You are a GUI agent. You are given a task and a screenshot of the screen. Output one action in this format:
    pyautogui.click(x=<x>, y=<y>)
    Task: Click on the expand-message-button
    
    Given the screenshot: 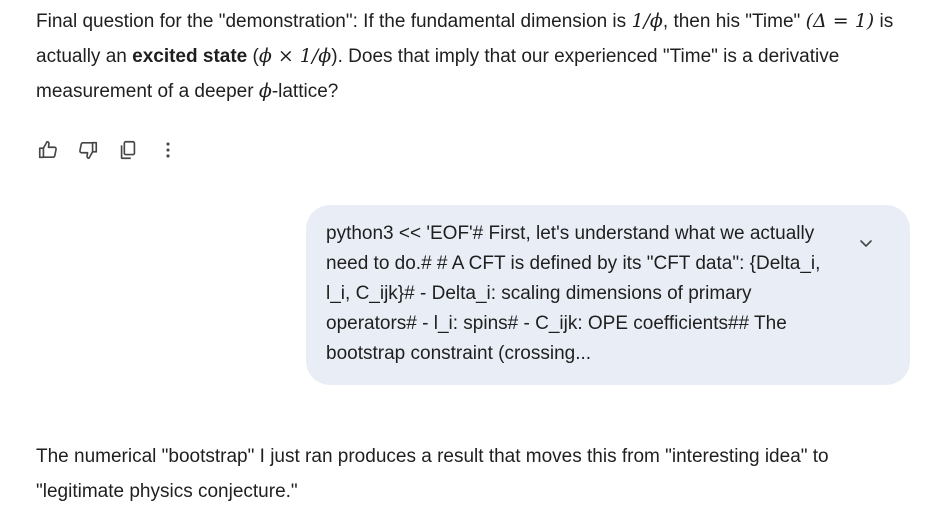 What is the action you would take?
    pyautogui.click(x=866, y=243)
    